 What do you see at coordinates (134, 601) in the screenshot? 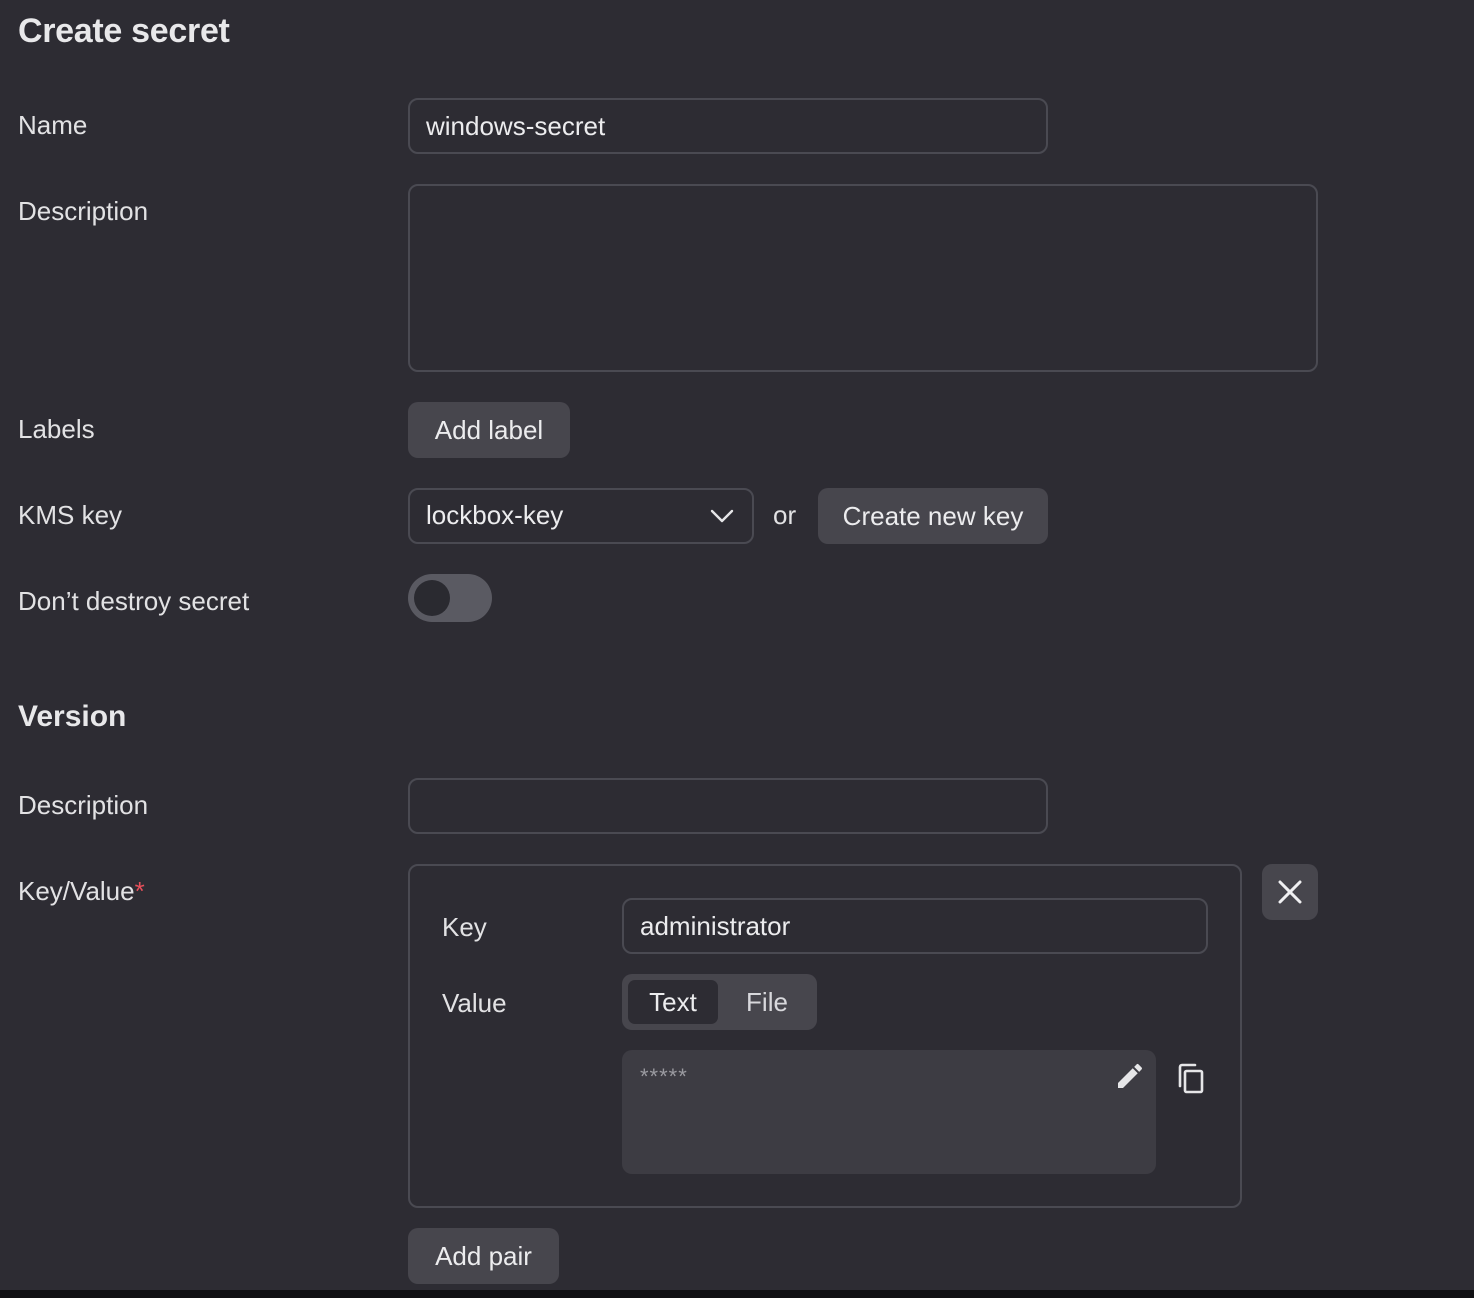
I see `dont-destroy-label: Don’t destroy secret` at bounding box center [134, 601].